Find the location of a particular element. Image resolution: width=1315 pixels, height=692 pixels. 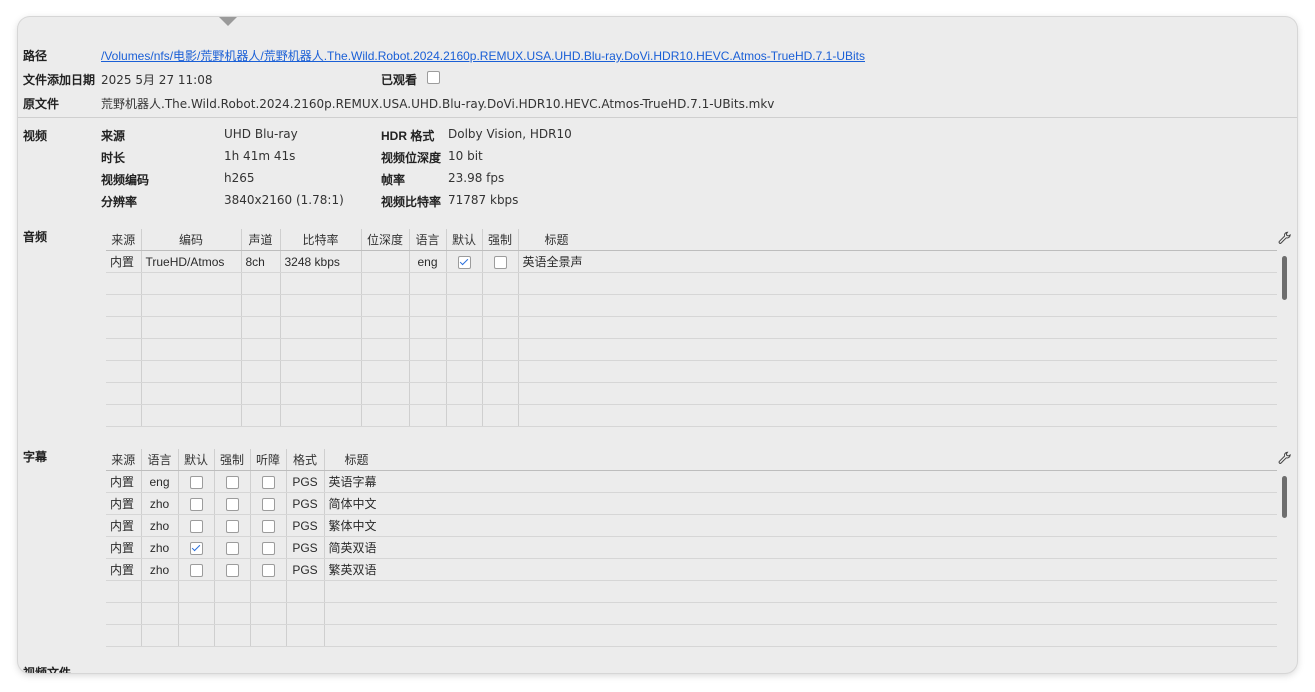

subtitle-title: 繁英双语 is located at coordinates (800, 569).